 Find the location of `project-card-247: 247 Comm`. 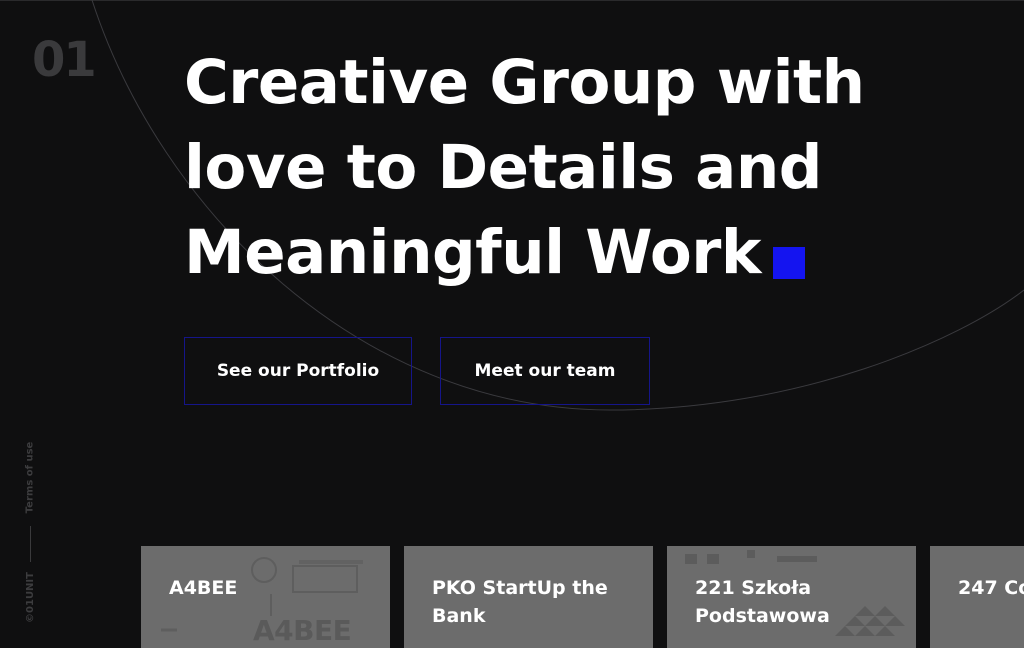

project-card-247: 247 Comm is located at coordinates (977, 597).